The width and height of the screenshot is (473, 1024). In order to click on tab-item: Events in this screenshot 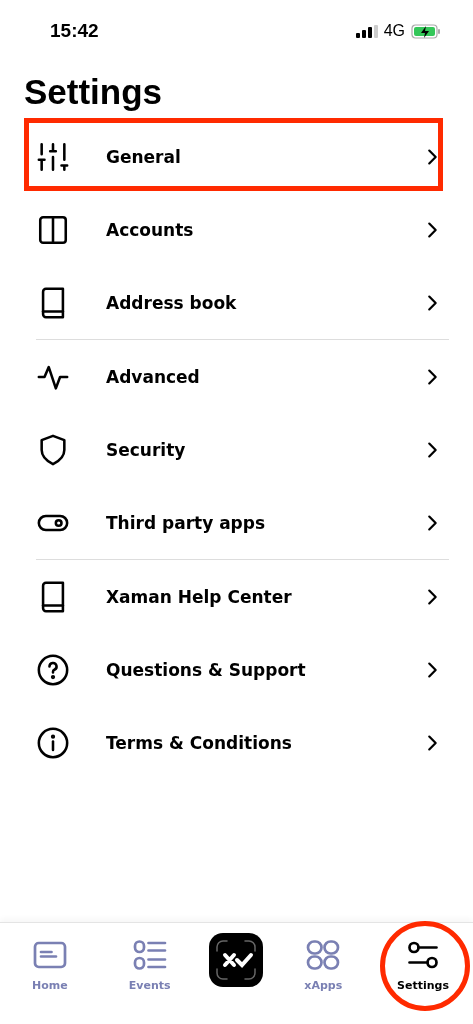, I will do `click(149, 964)`.